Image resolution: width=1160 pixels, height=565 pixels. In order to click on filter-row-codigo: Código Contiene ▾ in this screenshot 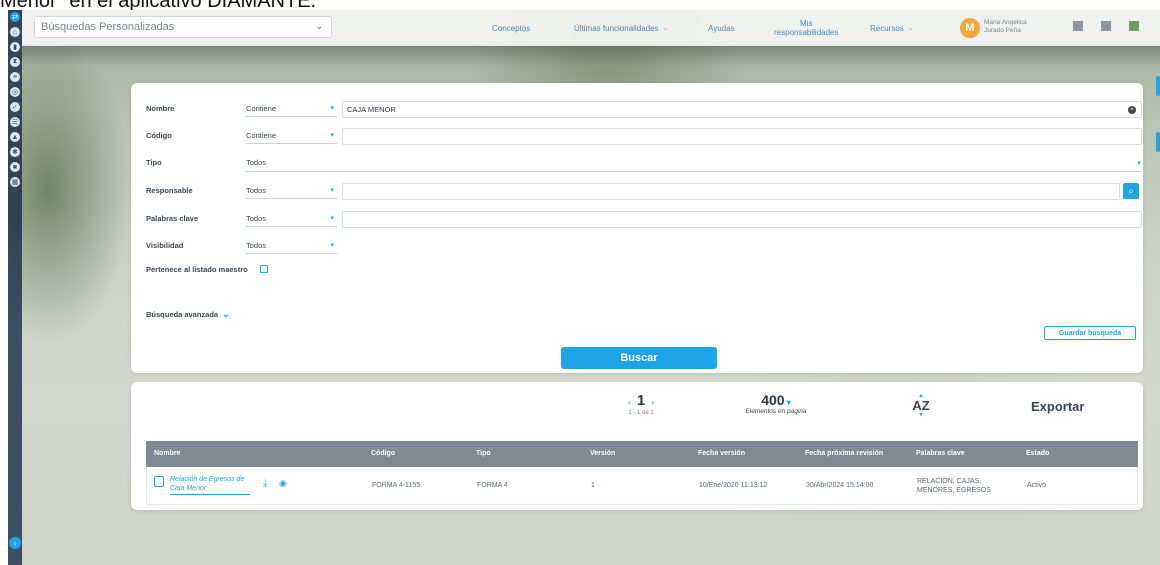, I will do `click(637, 136)`.